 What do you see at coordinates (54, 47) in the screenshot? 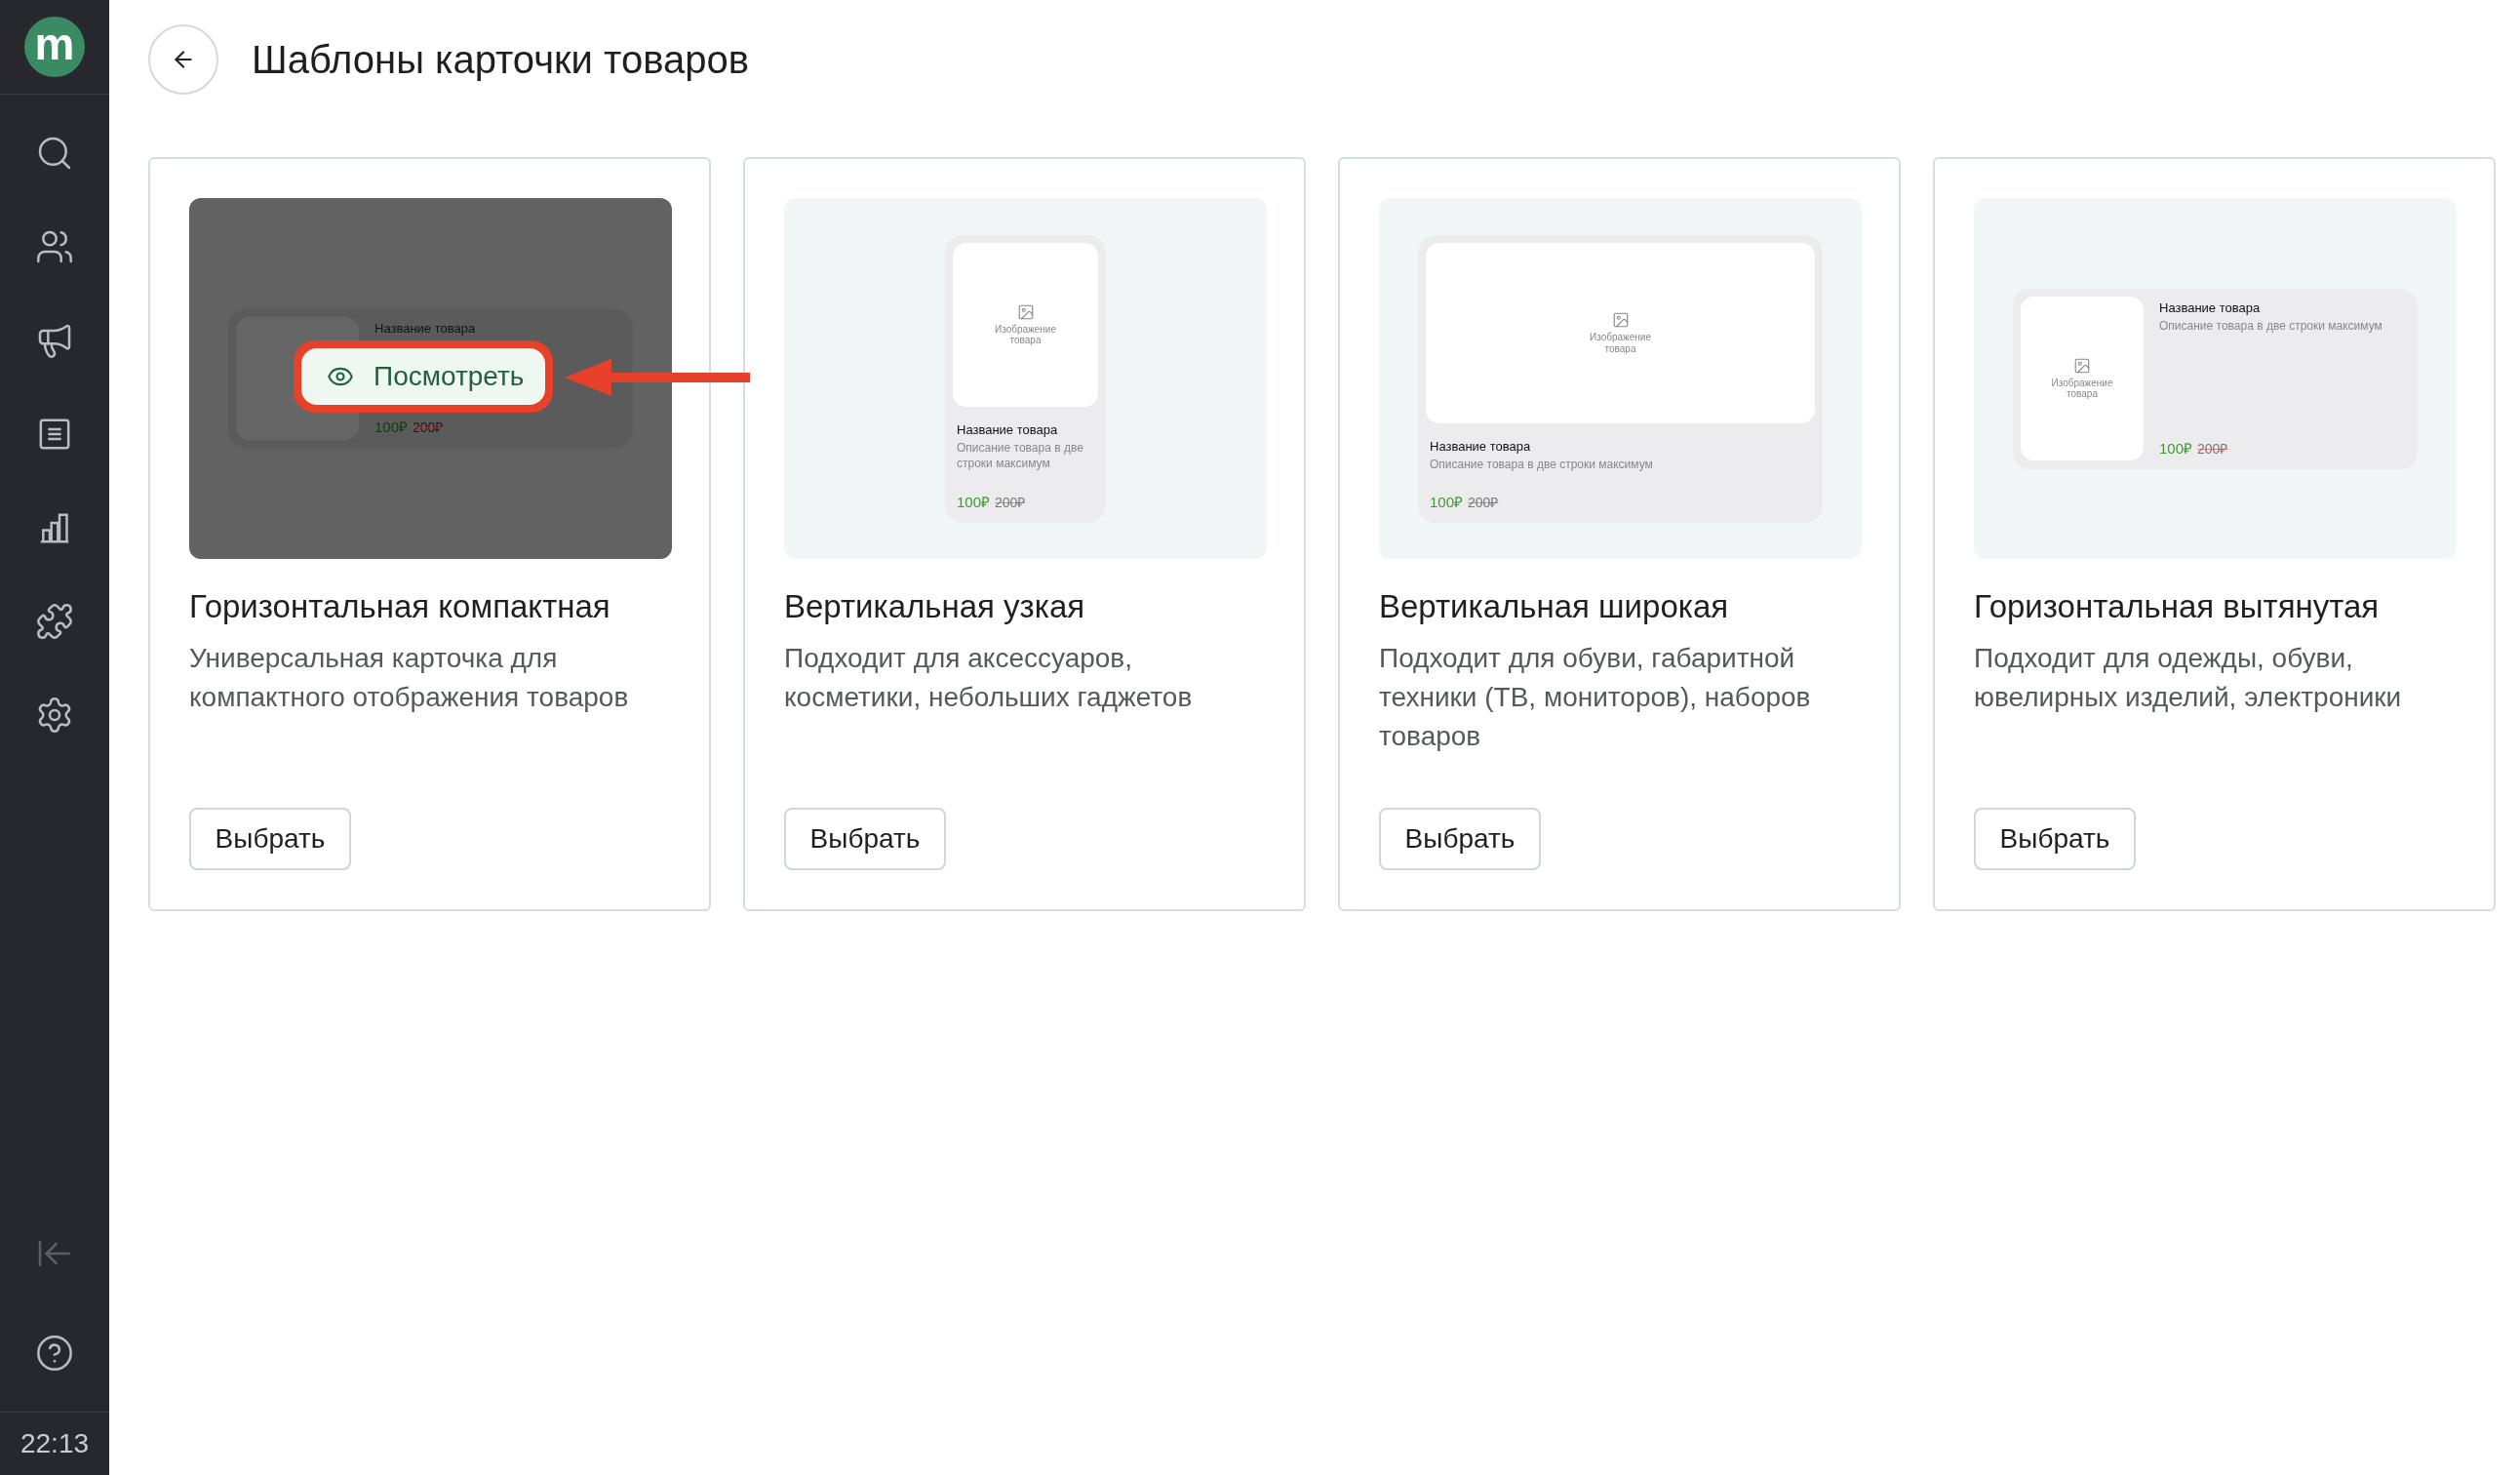
I see `app-logo: m` at bounding box center [54, 47].